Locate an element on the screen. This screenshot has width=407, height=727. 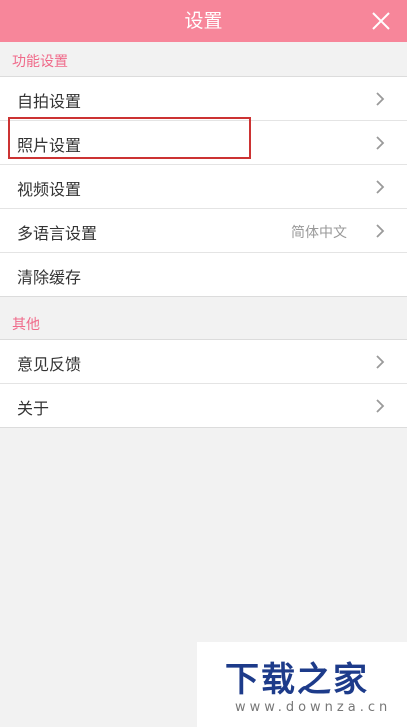
settings-item-label: 关于 is located at coordinates (33, 408).